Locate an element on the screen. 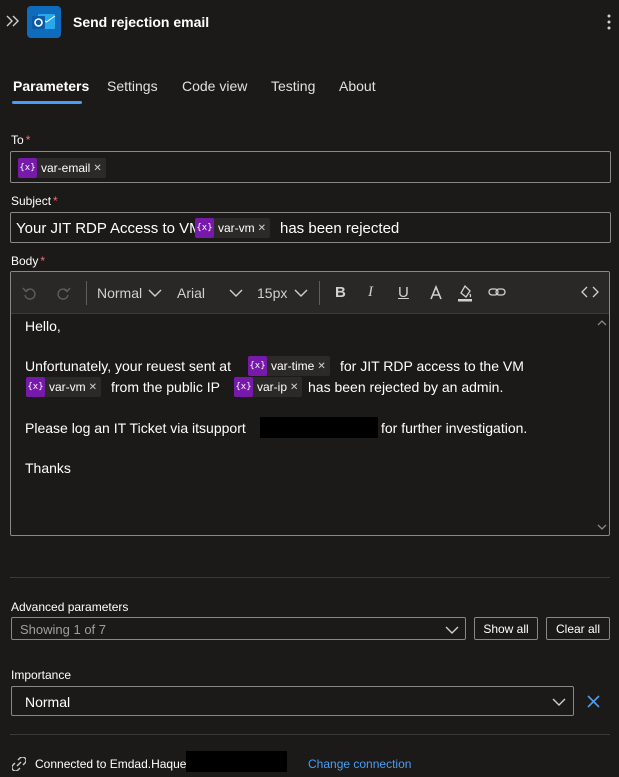 Image resolution: width=619 pixels, height=777 pixels. dropdown-value: Showing 1 of 7 is located at coordinates (63, 629).